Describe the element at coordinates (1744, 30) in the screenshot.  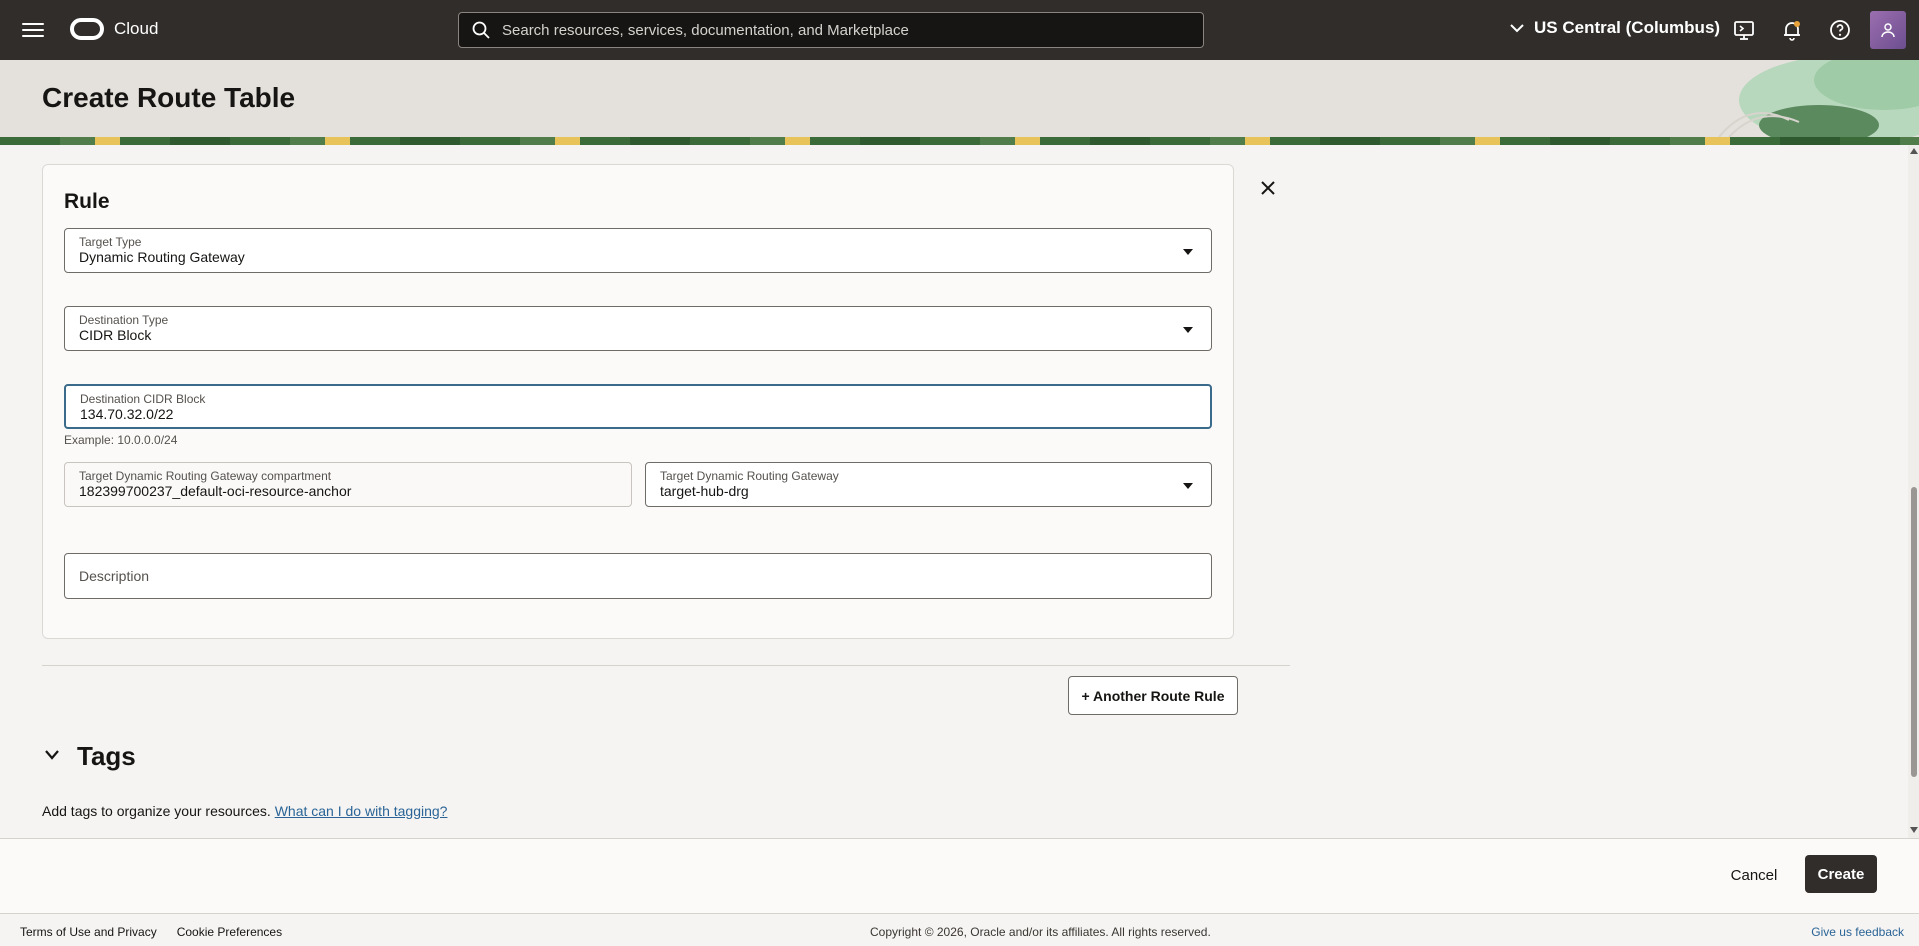
I see `cloud-shell-icon` at that location.